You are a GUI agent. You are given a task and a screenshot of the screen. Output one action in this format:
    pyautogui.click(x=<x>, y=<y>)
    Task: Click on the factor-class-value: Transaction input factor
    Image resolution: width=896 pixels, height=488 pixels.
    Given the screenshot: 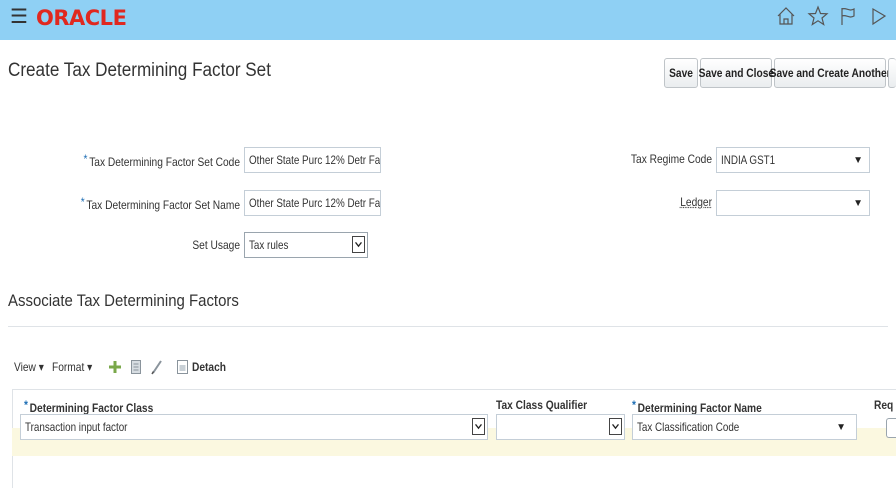 What is the action you would take?
    pyautogui.click(x=76, y=427)
    